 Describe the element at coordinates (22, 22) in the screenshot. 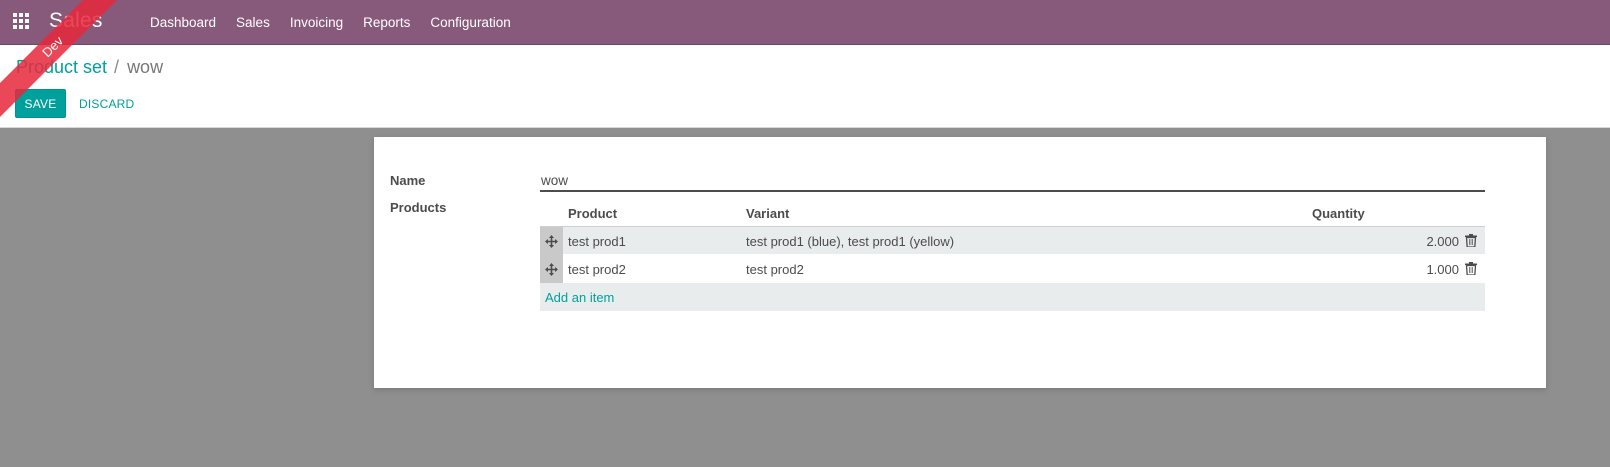

I see `apps-grid-icon` at that location.